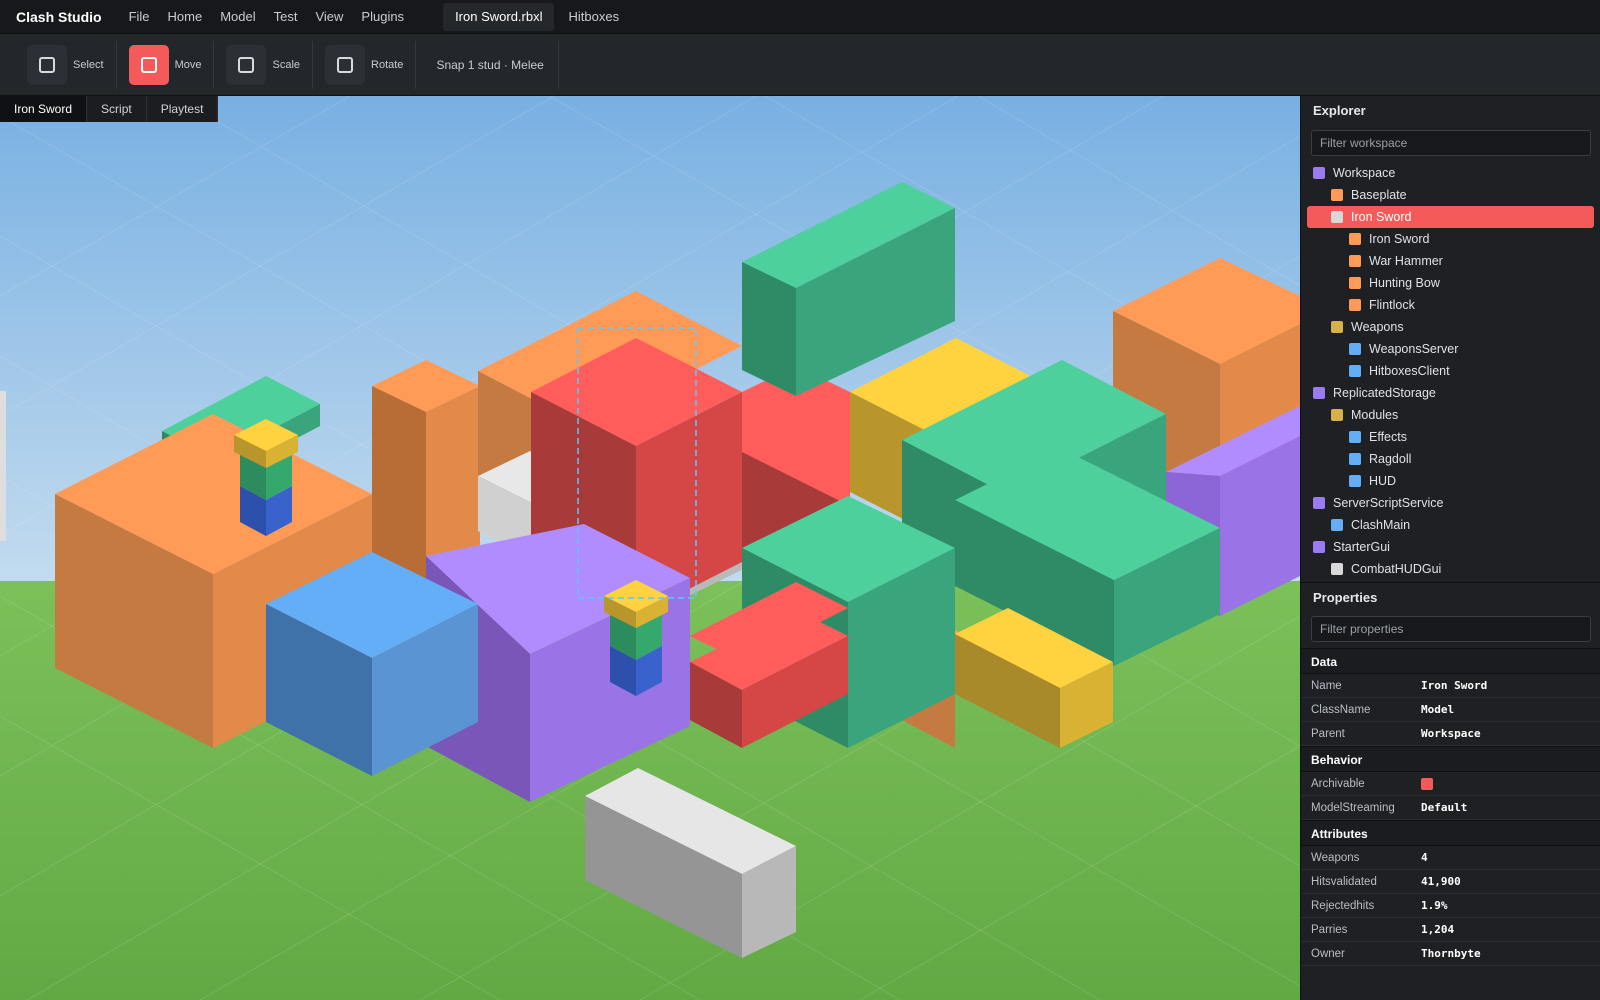  I want to click on select-icon, so click(47, 64).